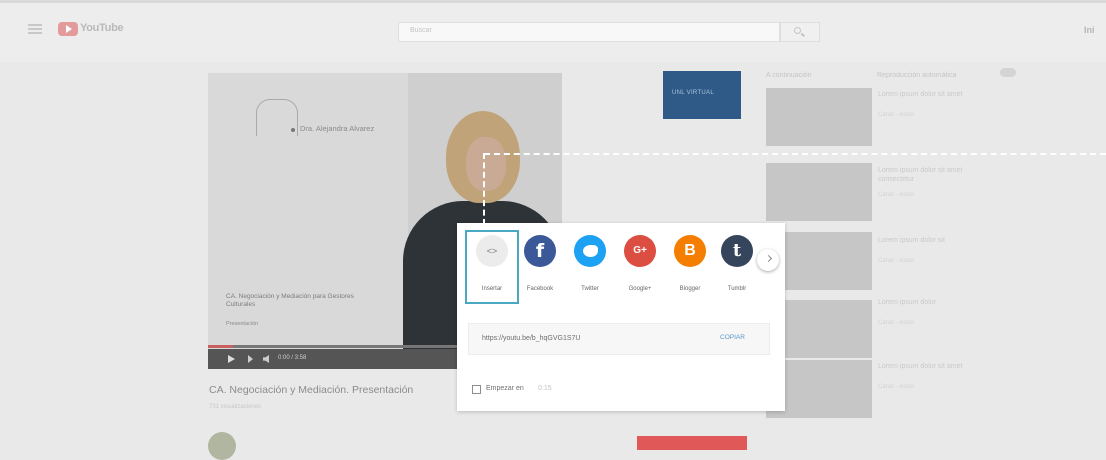  I want to click on view-count: 731 visualizaciones, so click(235, 407).